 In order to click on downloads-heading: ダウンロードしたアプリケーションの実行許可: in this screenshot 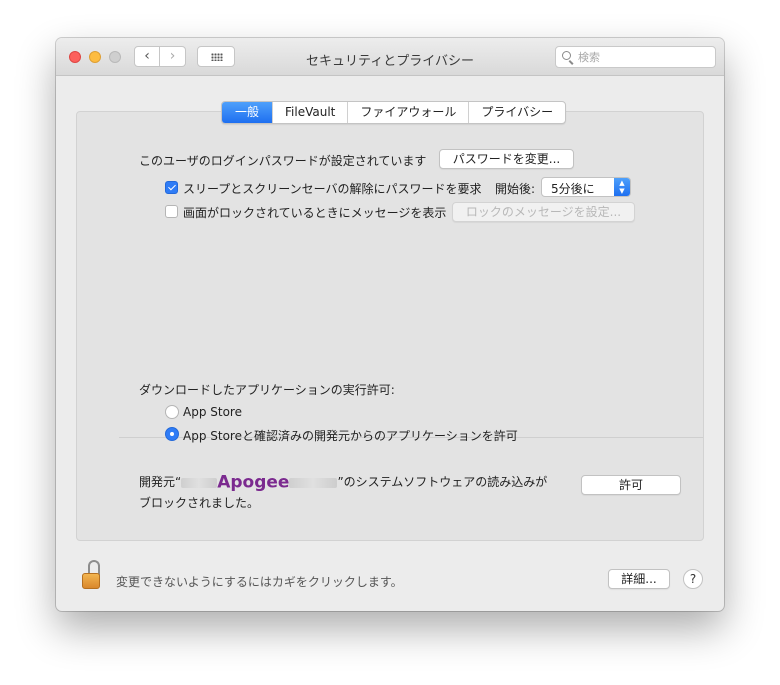, I will do `click(267, 390)`.